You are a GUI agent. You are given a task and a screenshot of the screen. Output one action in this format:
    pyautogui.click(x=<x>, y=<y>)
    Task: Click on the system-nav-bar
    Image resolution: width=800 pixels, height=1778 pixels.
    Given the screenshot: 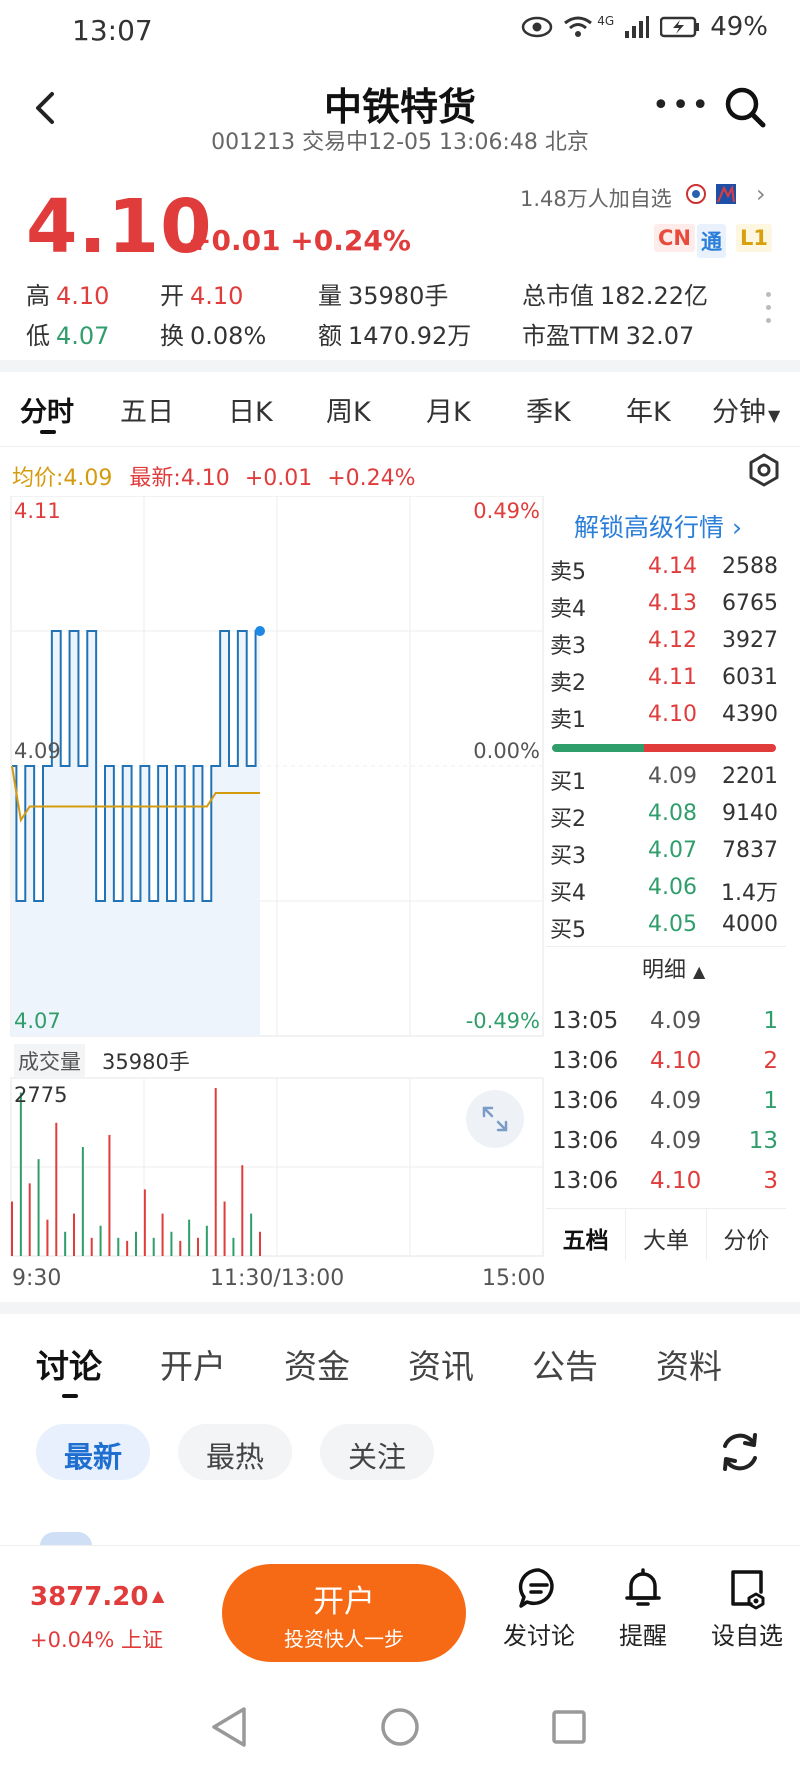 What is the action you would take?
    pyautogui.click(x=400, y=1726)
    